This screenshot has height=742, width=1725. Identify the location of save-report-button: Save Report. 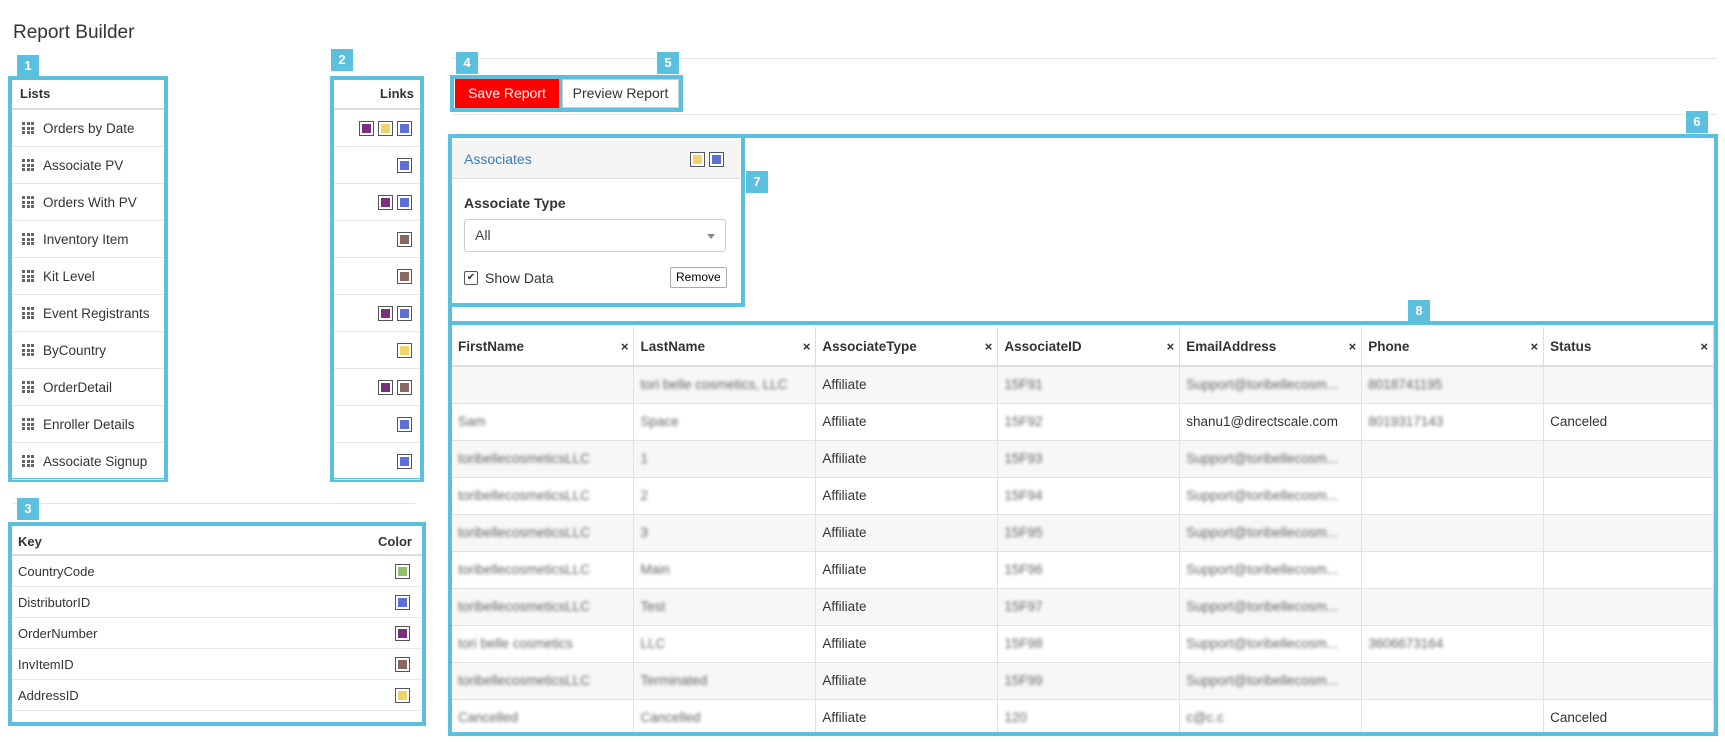
(507, 93).